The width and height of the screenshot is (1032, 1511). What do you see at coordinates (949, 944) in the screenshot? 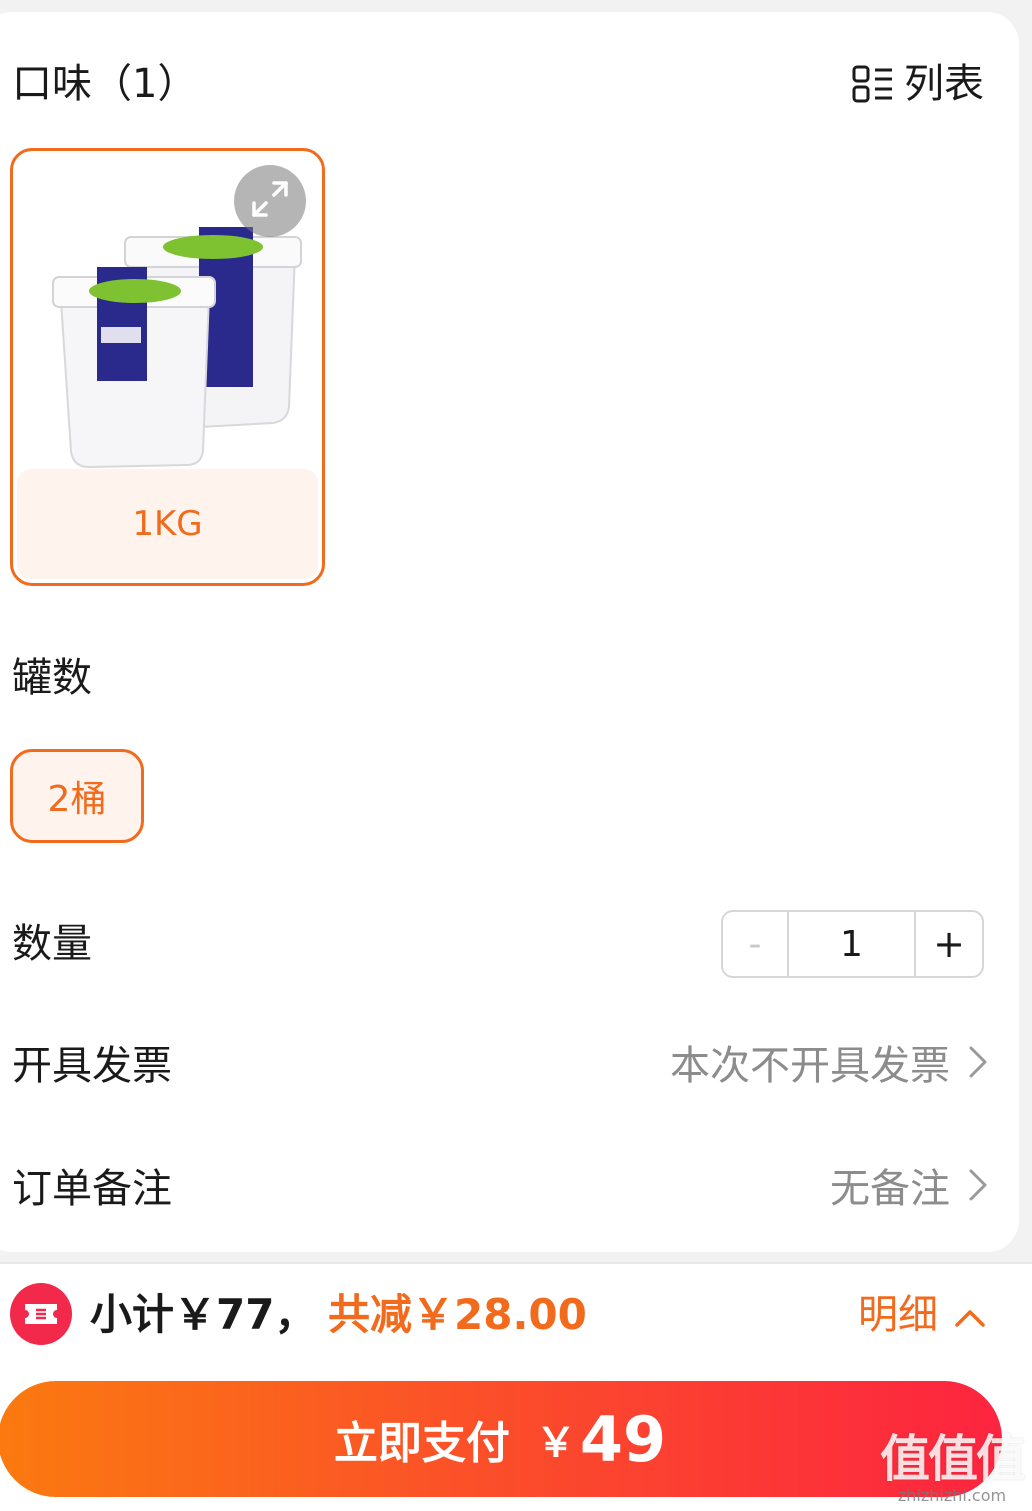
I see `quantity-increase-button: +` at bounding box center [949, 944].